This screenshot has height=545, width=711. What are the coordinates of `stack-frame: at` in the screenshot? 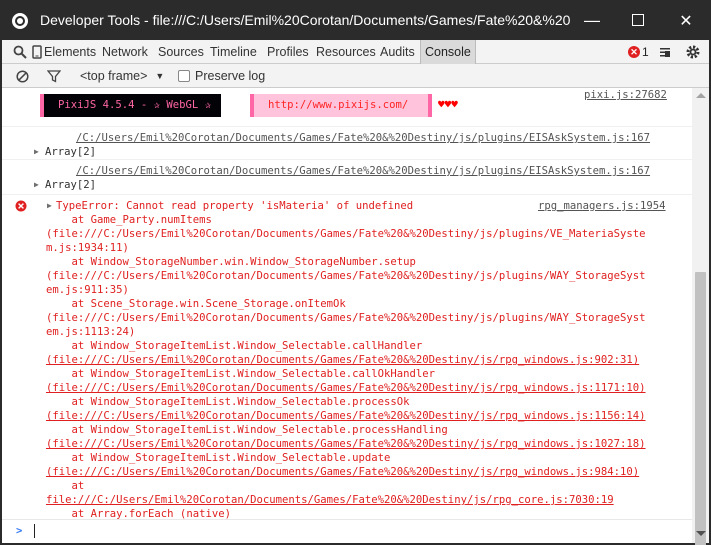 It's located at (65, 486).